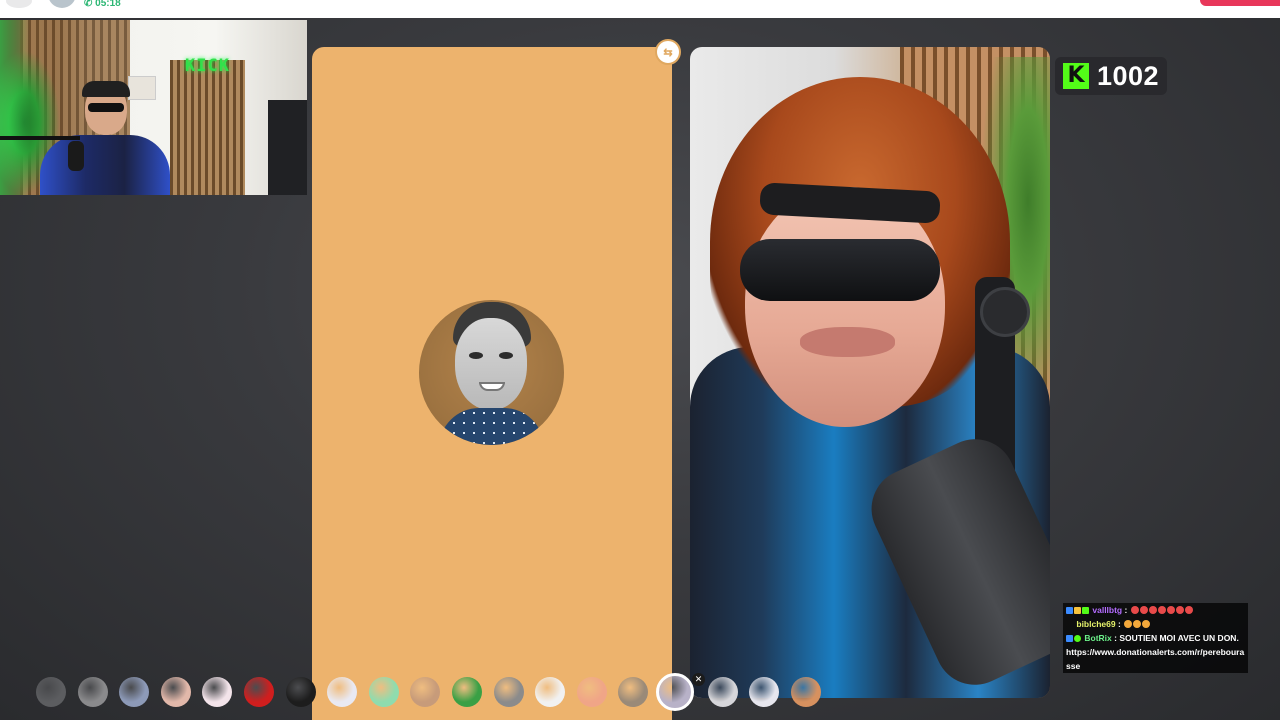 This screenshot has height=720, width=1280. What do you see at coordinates (1128, 75) in the screenshot?
I see `viewer-count: 1002` at bounding box center [1128, 75].